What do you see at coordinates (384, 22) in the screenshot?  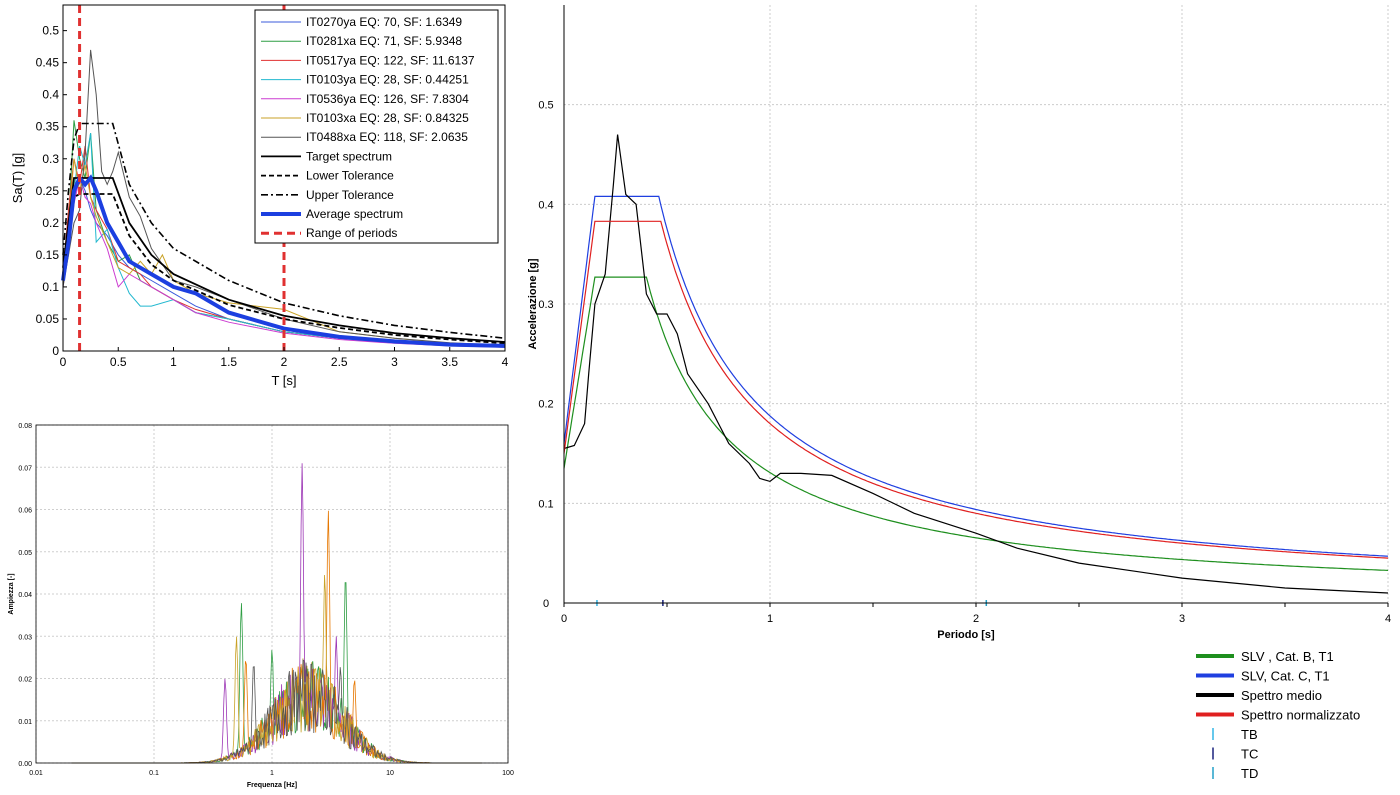 I see `legend-label: IT0270ya EQ: 70, SF: 1.6349` at bounding box center [384, 22].